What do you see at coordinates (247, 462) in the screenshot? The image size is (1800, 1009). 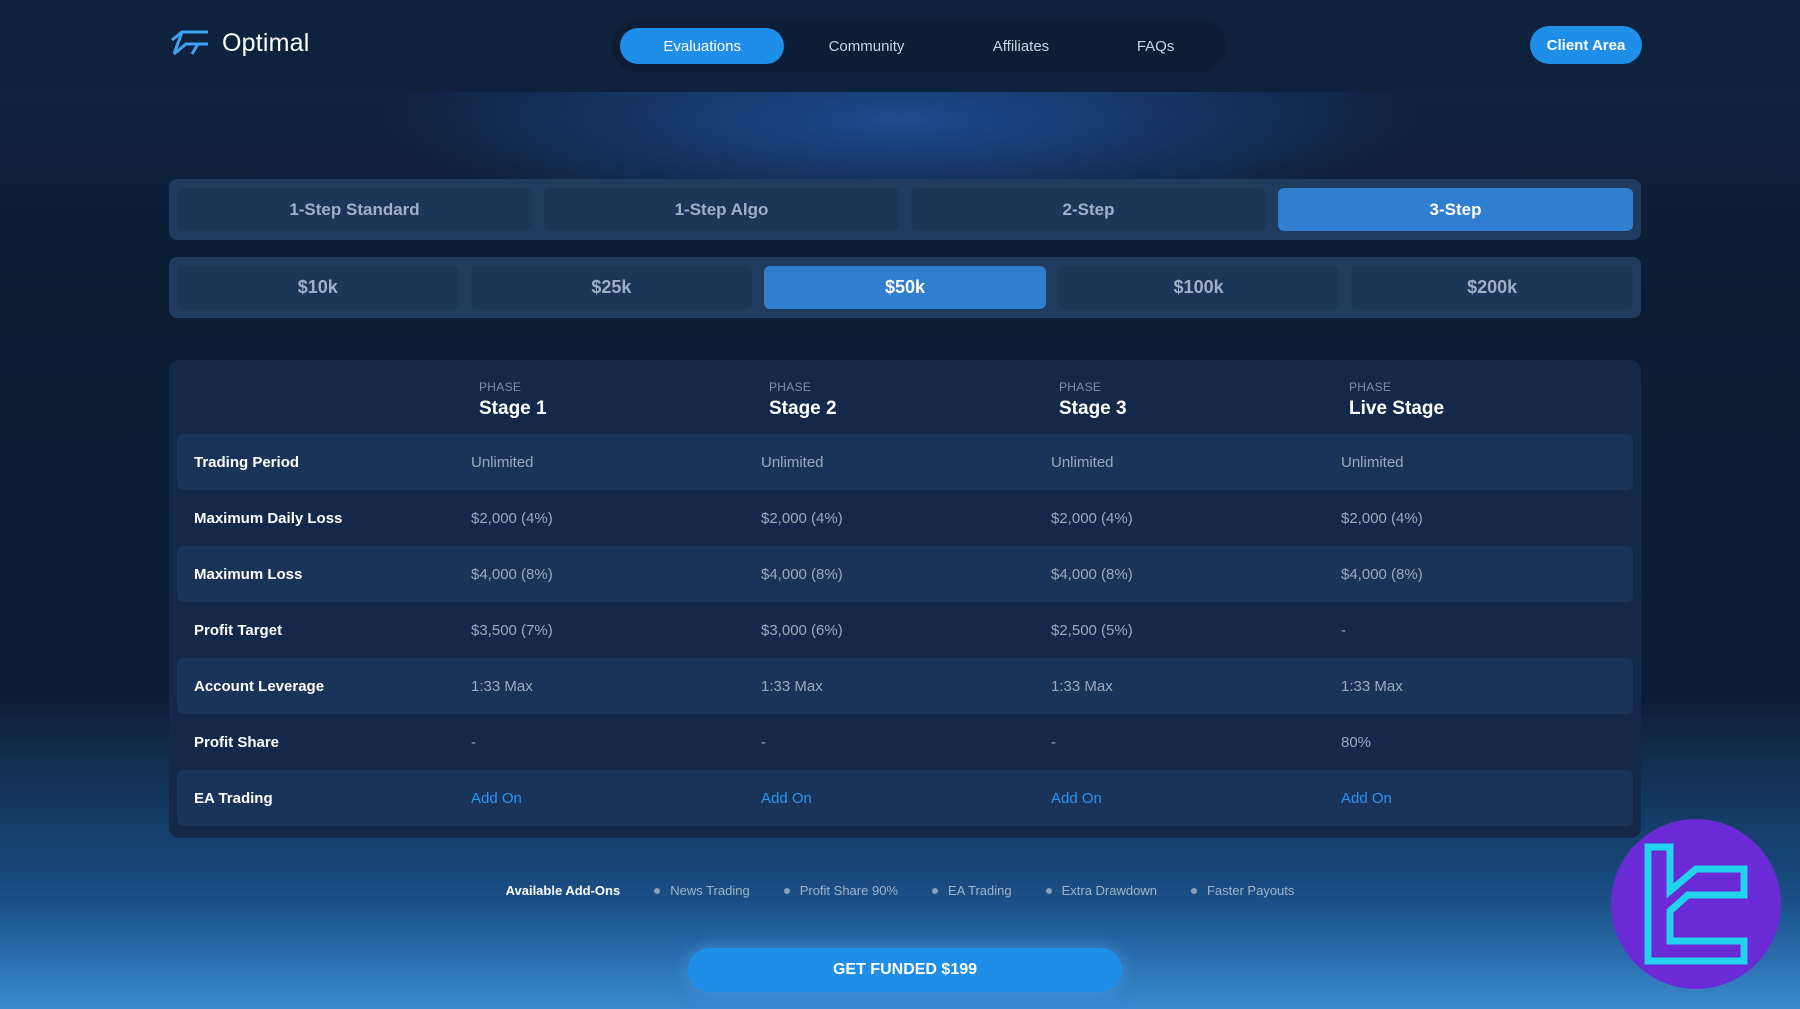 I see `row-label: Trading Period` at bounding box center [247, 462].